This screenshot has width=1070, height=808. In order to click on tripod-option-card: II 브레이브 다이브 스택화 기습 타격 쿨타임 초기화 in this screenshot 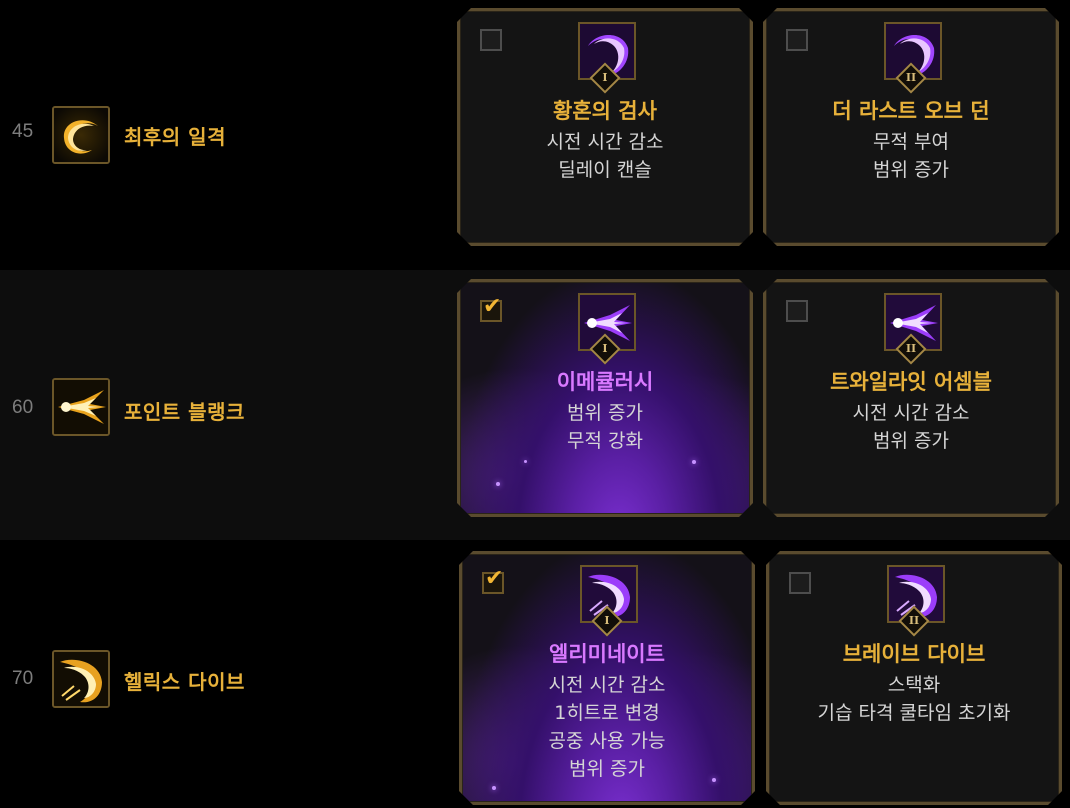, I will do `click(914, 678)`.